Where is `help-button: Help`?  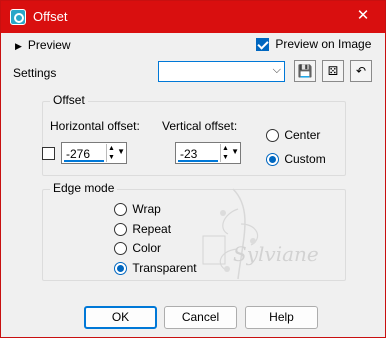
help-button: Help is located at coordinates (281, 317).